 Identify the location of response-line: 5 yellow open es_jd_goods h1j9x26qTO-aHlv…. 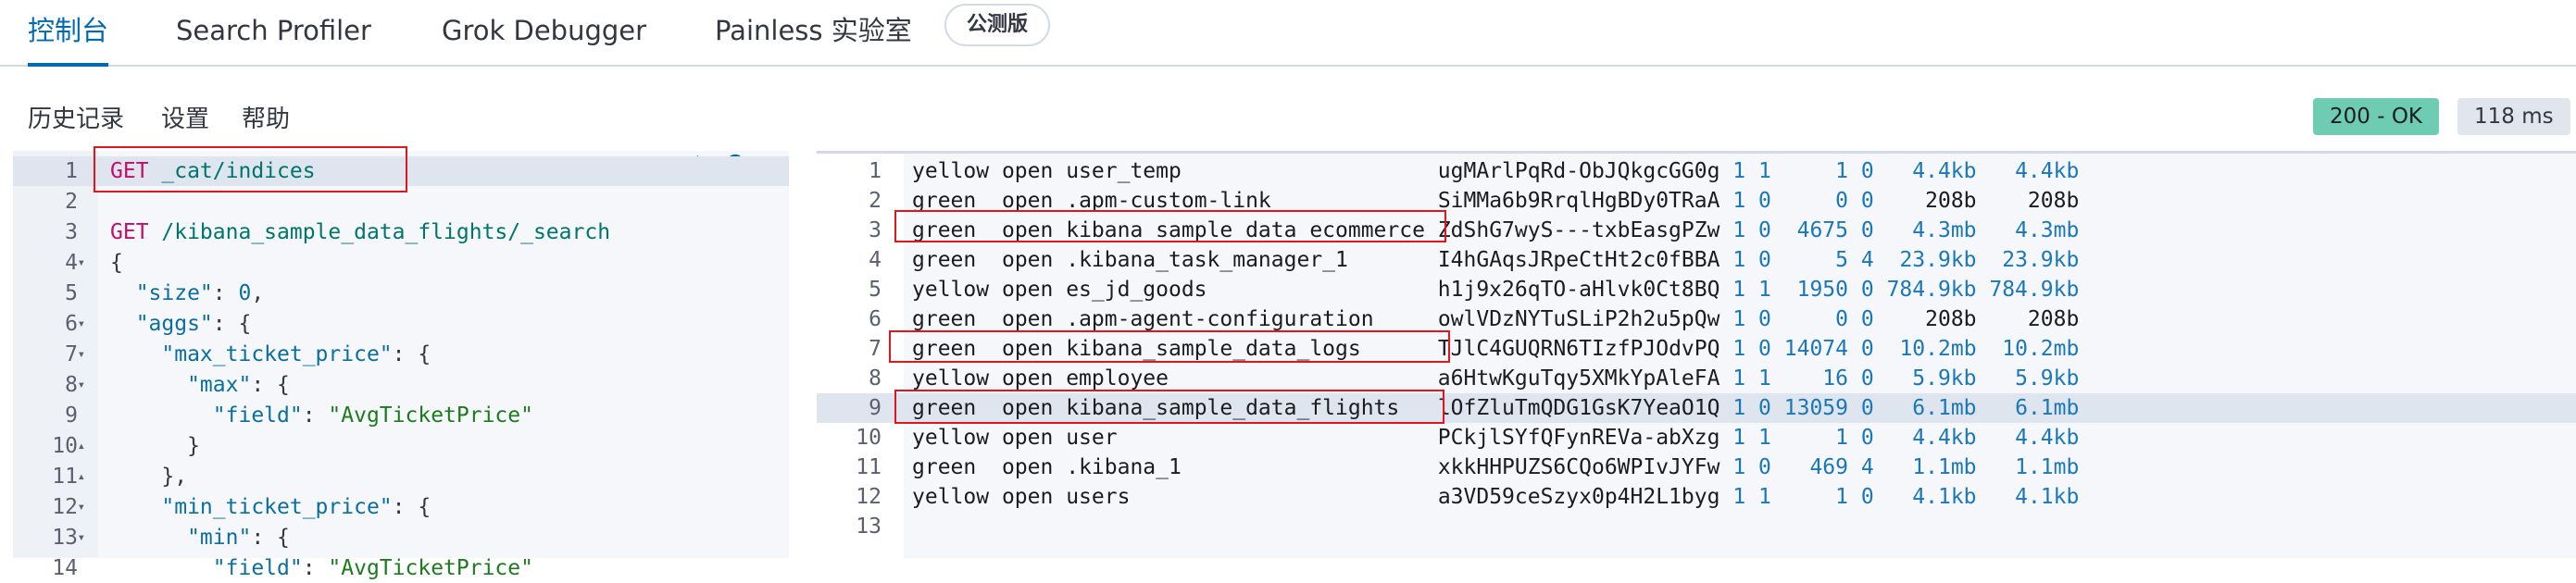
(1696, 289).